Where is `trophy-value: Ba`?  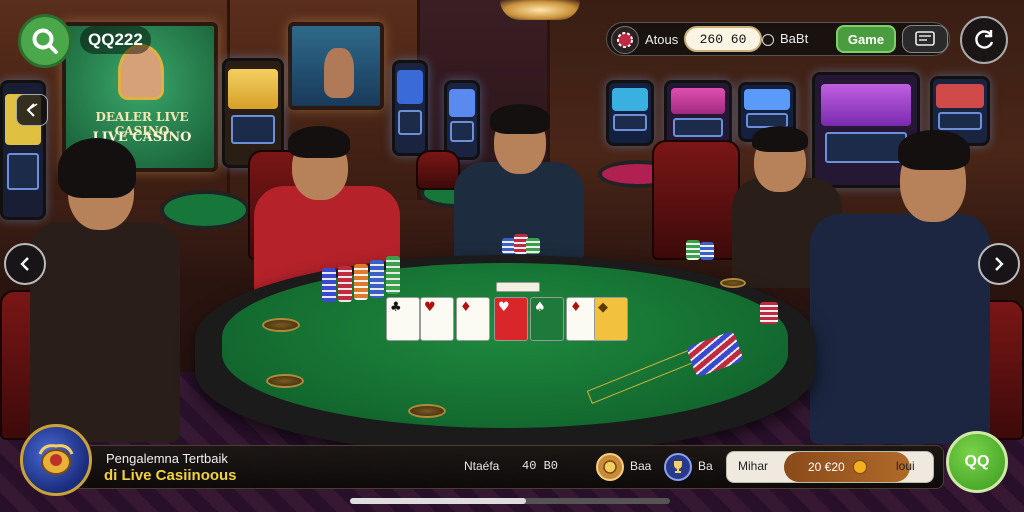
trophy-value: Ba is located at coordinates (705, 466).